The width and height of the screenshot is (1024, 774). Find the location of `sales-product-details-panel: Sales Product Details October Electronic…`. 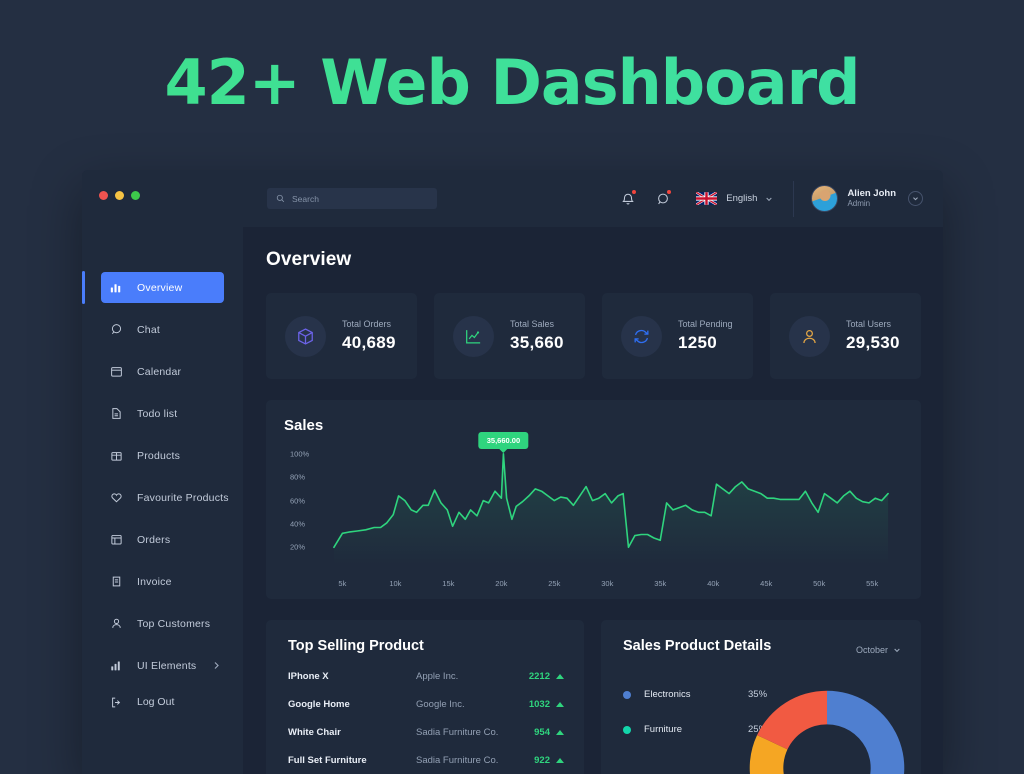

sales-product-details-panel: Sales Product Details October Electronic… is located at coordinates (761, 697).